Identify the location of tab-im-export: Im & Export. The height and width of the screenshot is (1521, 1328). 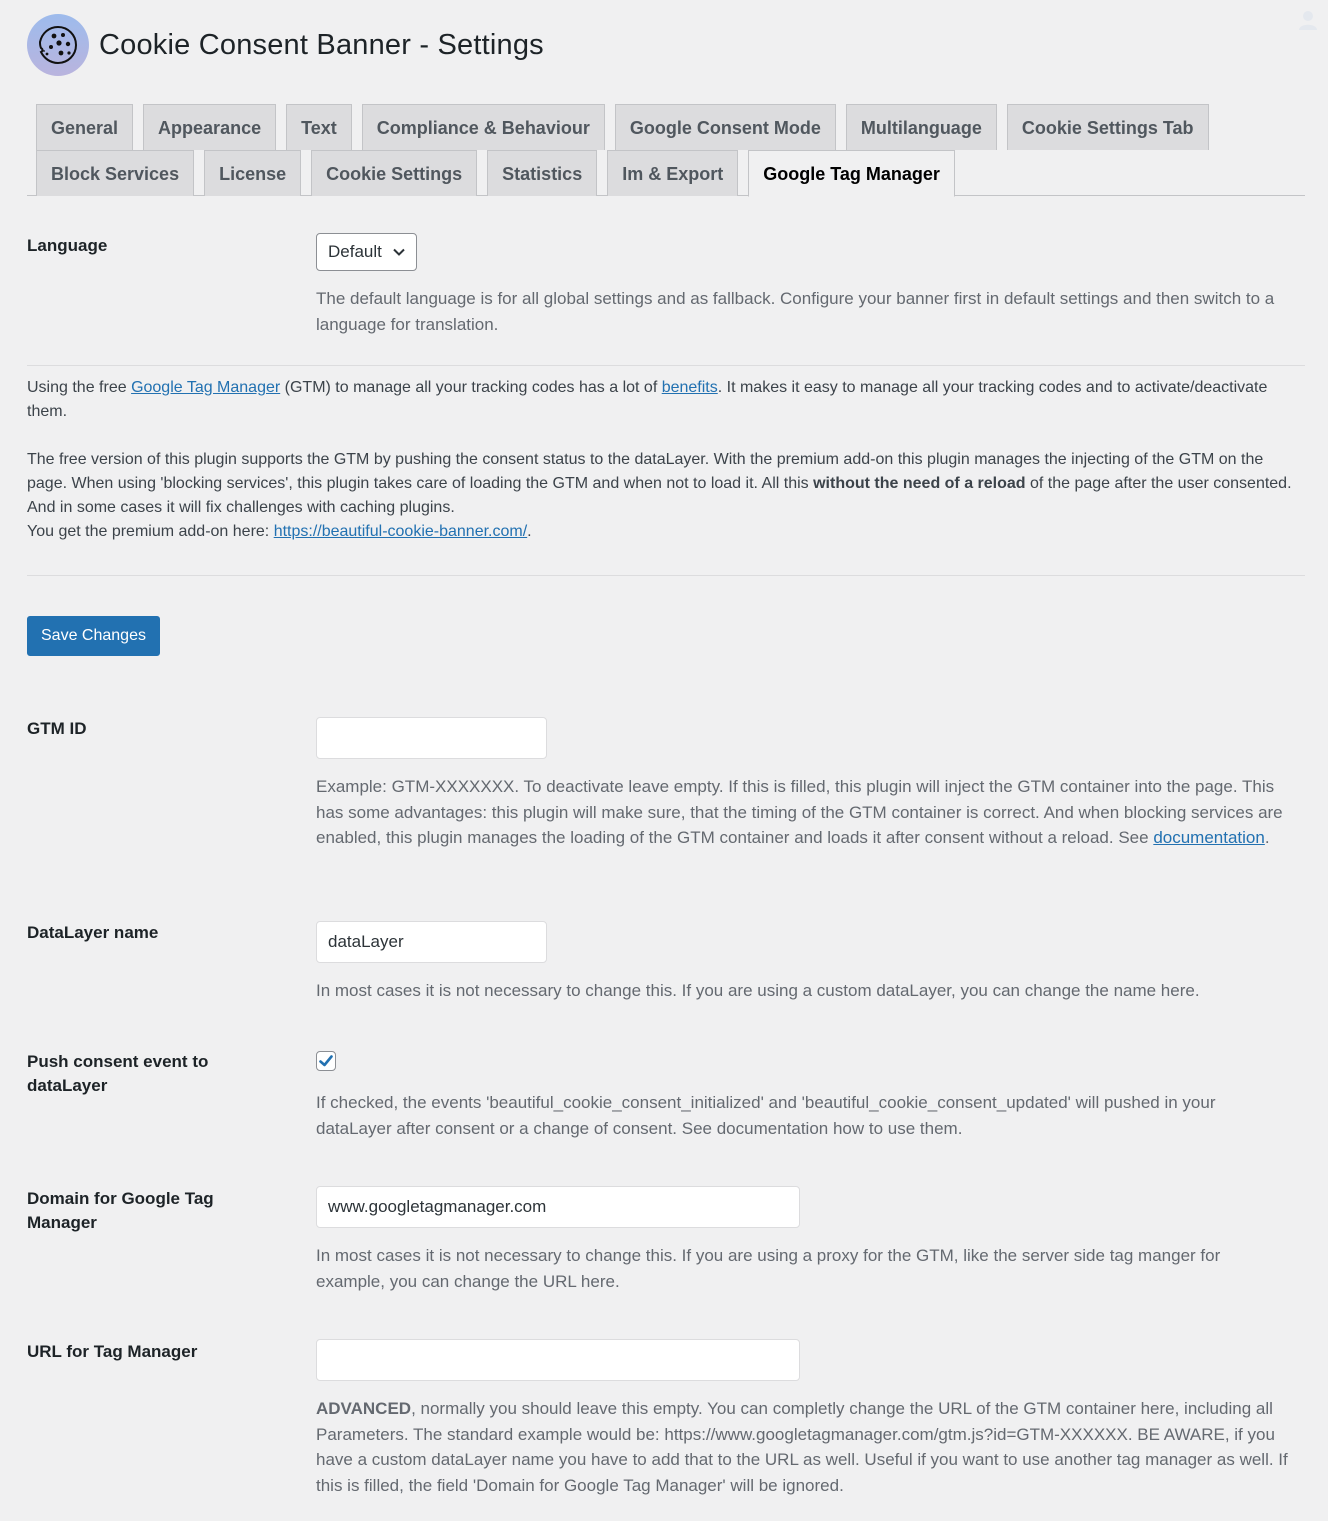
(673, 173).